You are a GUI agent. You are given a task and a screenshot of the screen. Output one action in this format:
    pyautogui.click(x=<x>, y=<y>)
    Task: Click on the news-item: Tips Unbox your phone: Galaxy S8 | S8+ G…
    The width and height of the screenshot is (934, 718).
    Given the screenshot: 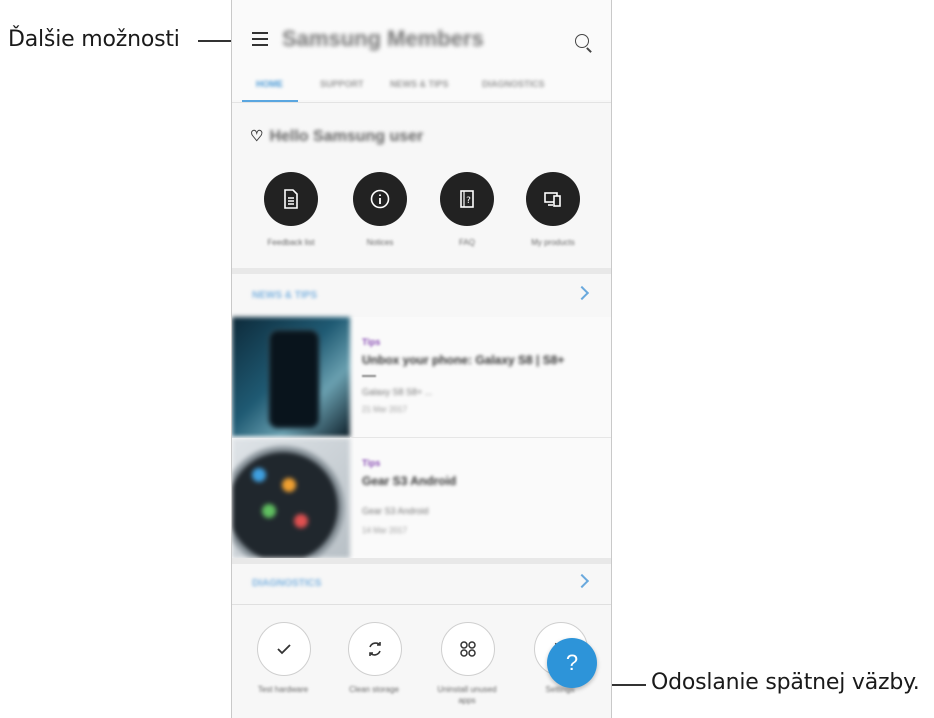 What is the action you would take?
    pyautogui.click(x=421, y=377)
    